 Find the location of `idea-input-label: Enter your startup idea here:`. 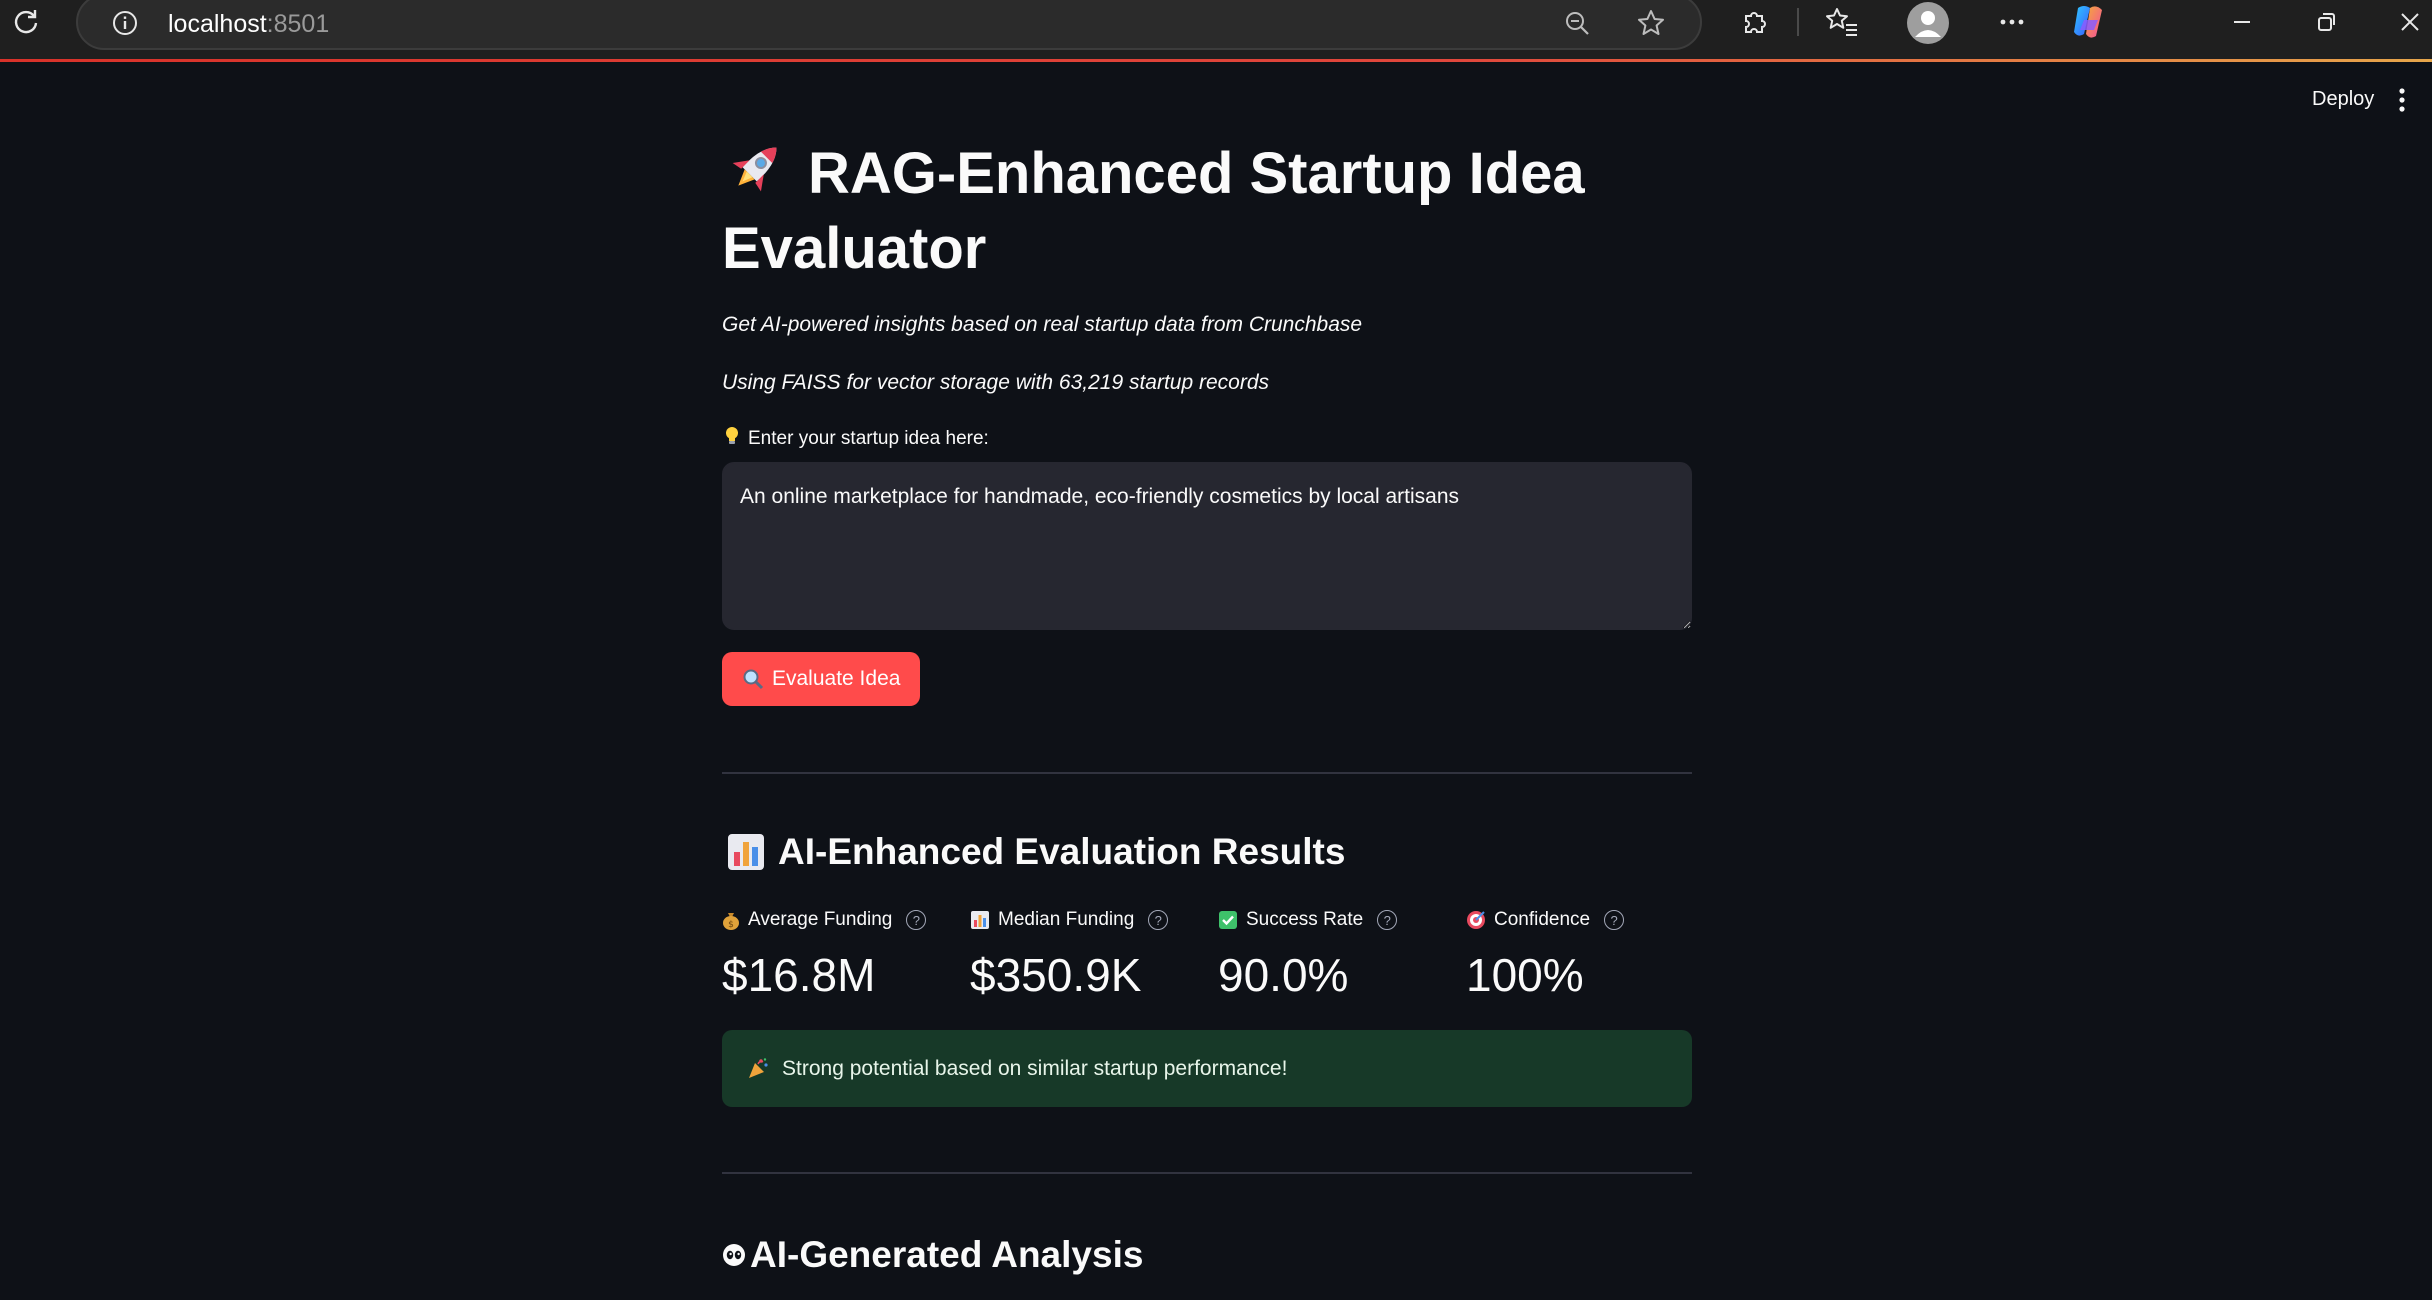

idea-input-label: Enter your startup idea here: is located at coordinates (856, 438).